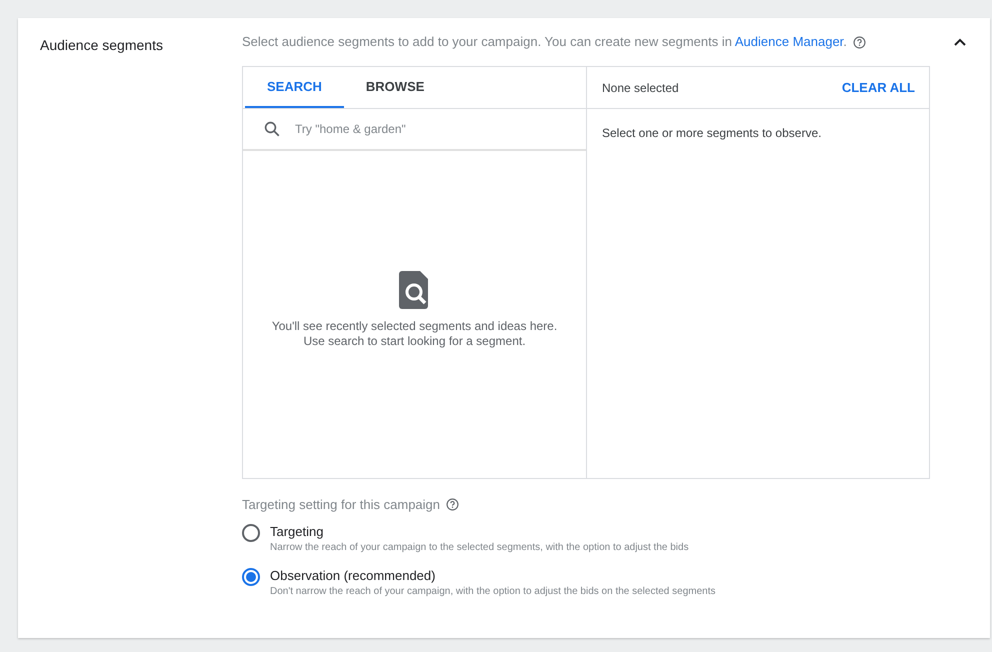  What do you see at coordinates (878, 88) in the screenshot?
I see `clear-all-button: CLEAR ALL` at bounding box center [878, 88].